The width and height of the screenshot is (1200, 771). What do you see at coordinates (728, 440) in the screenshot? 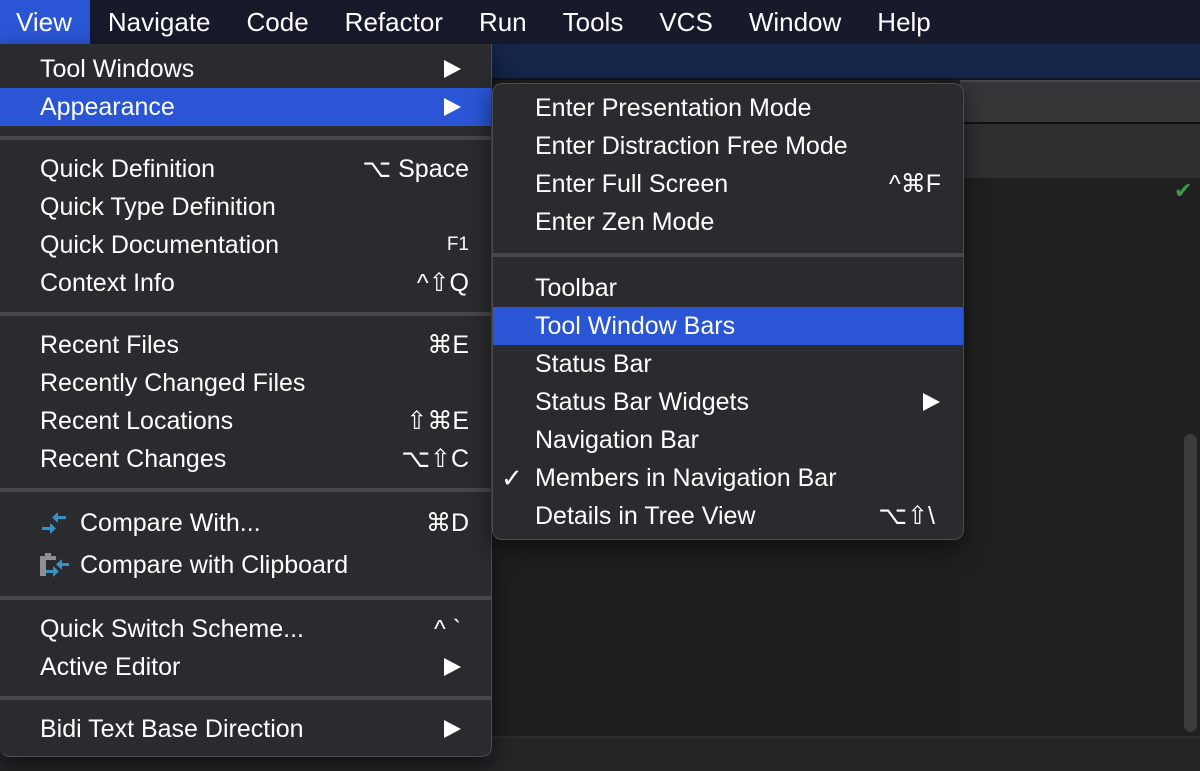
I see `menu-item-navigation-bar: Navigation Bar` at bounding box center [728, 440].